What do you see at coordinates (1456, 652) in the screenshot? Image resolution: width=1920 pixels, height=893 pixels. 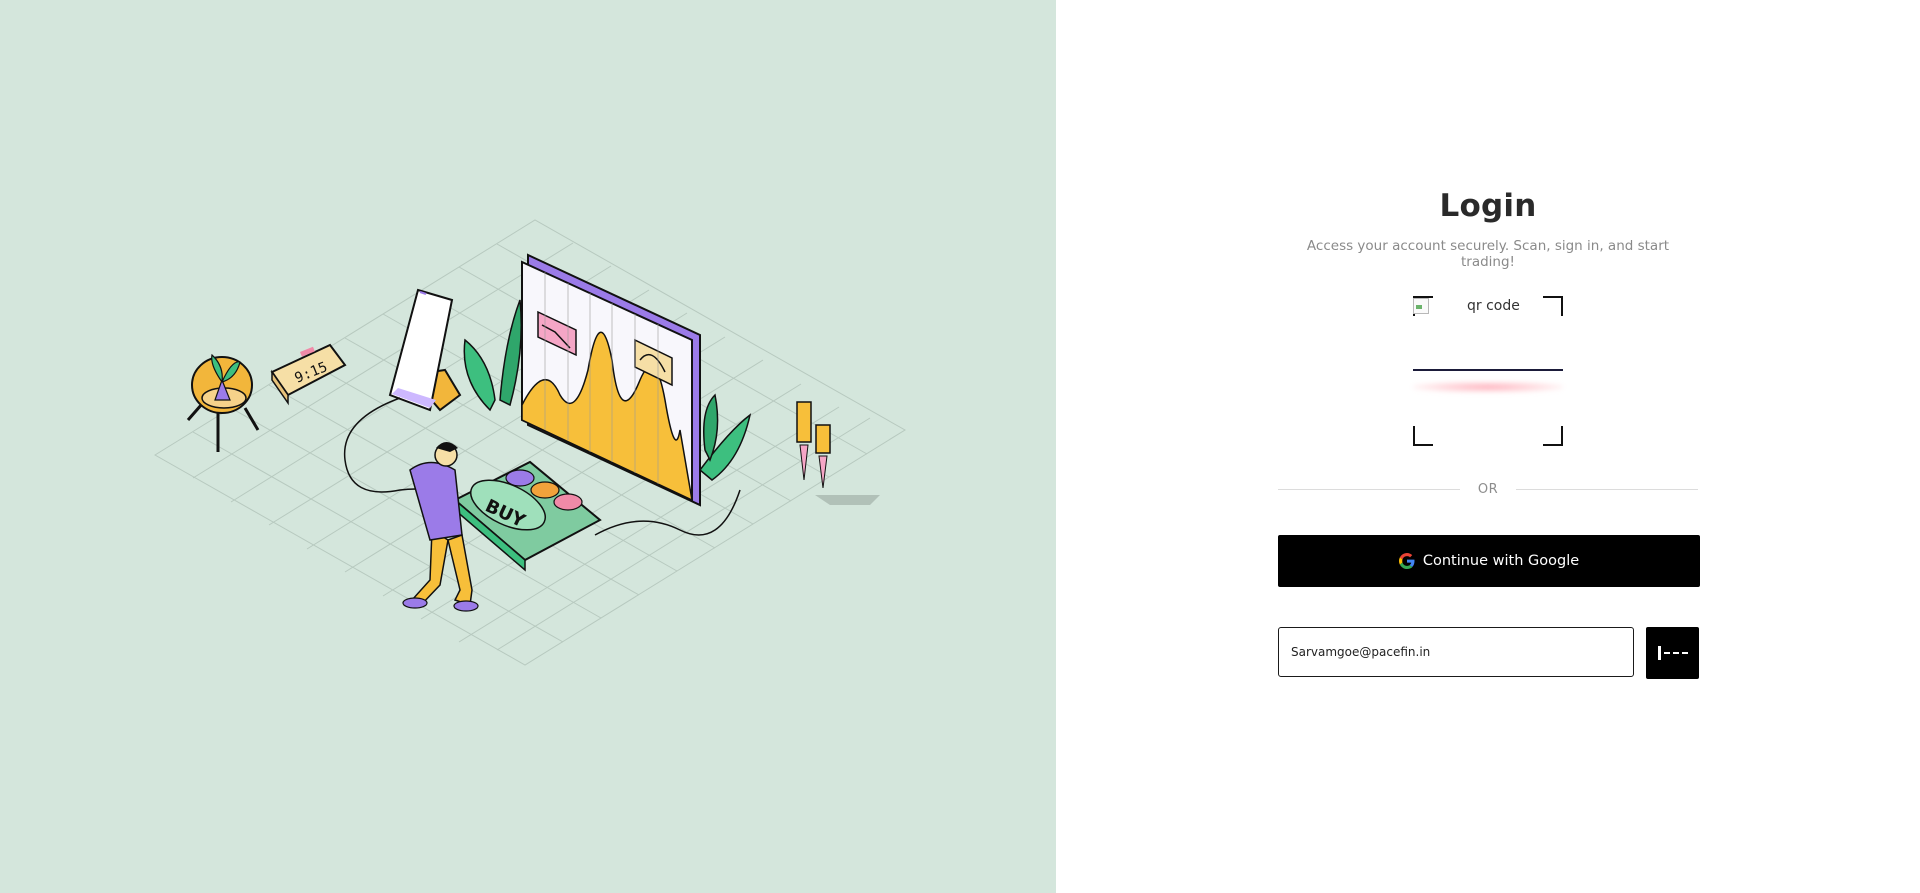 I see `email-input` at bounding box center [1456, 652].